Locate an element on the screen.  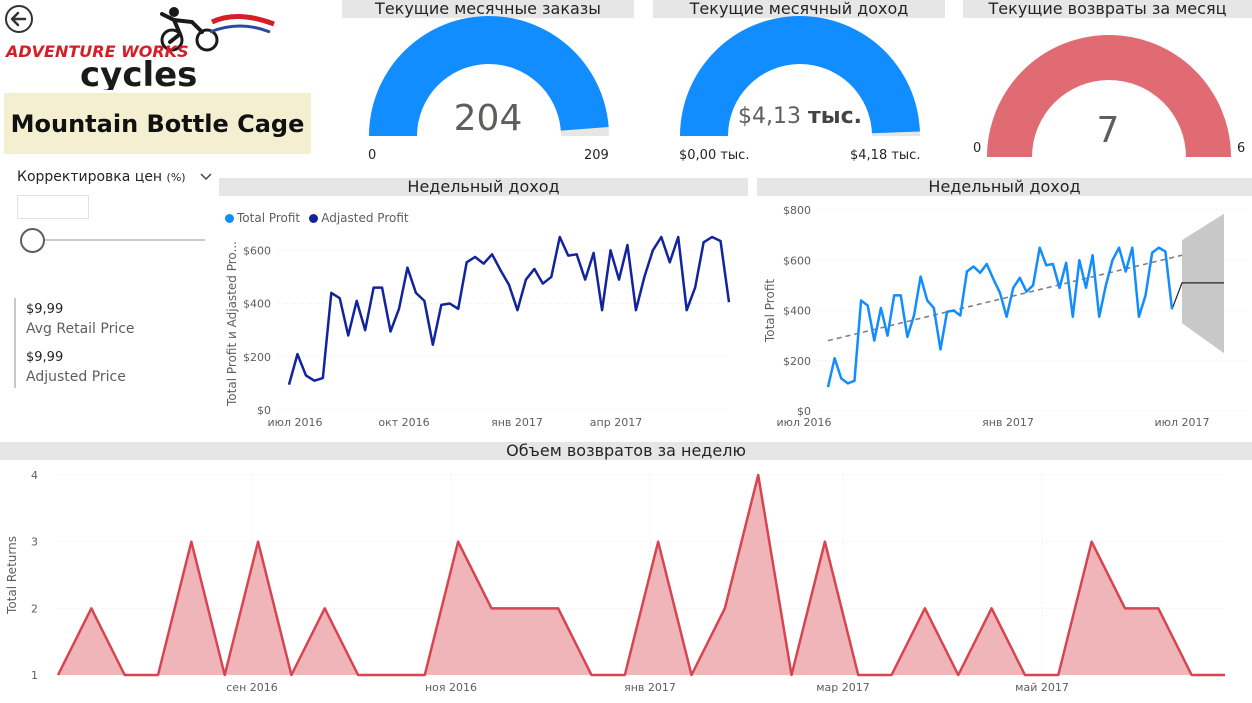
forecast-confidence-band is located at coordinates (1203, 283).